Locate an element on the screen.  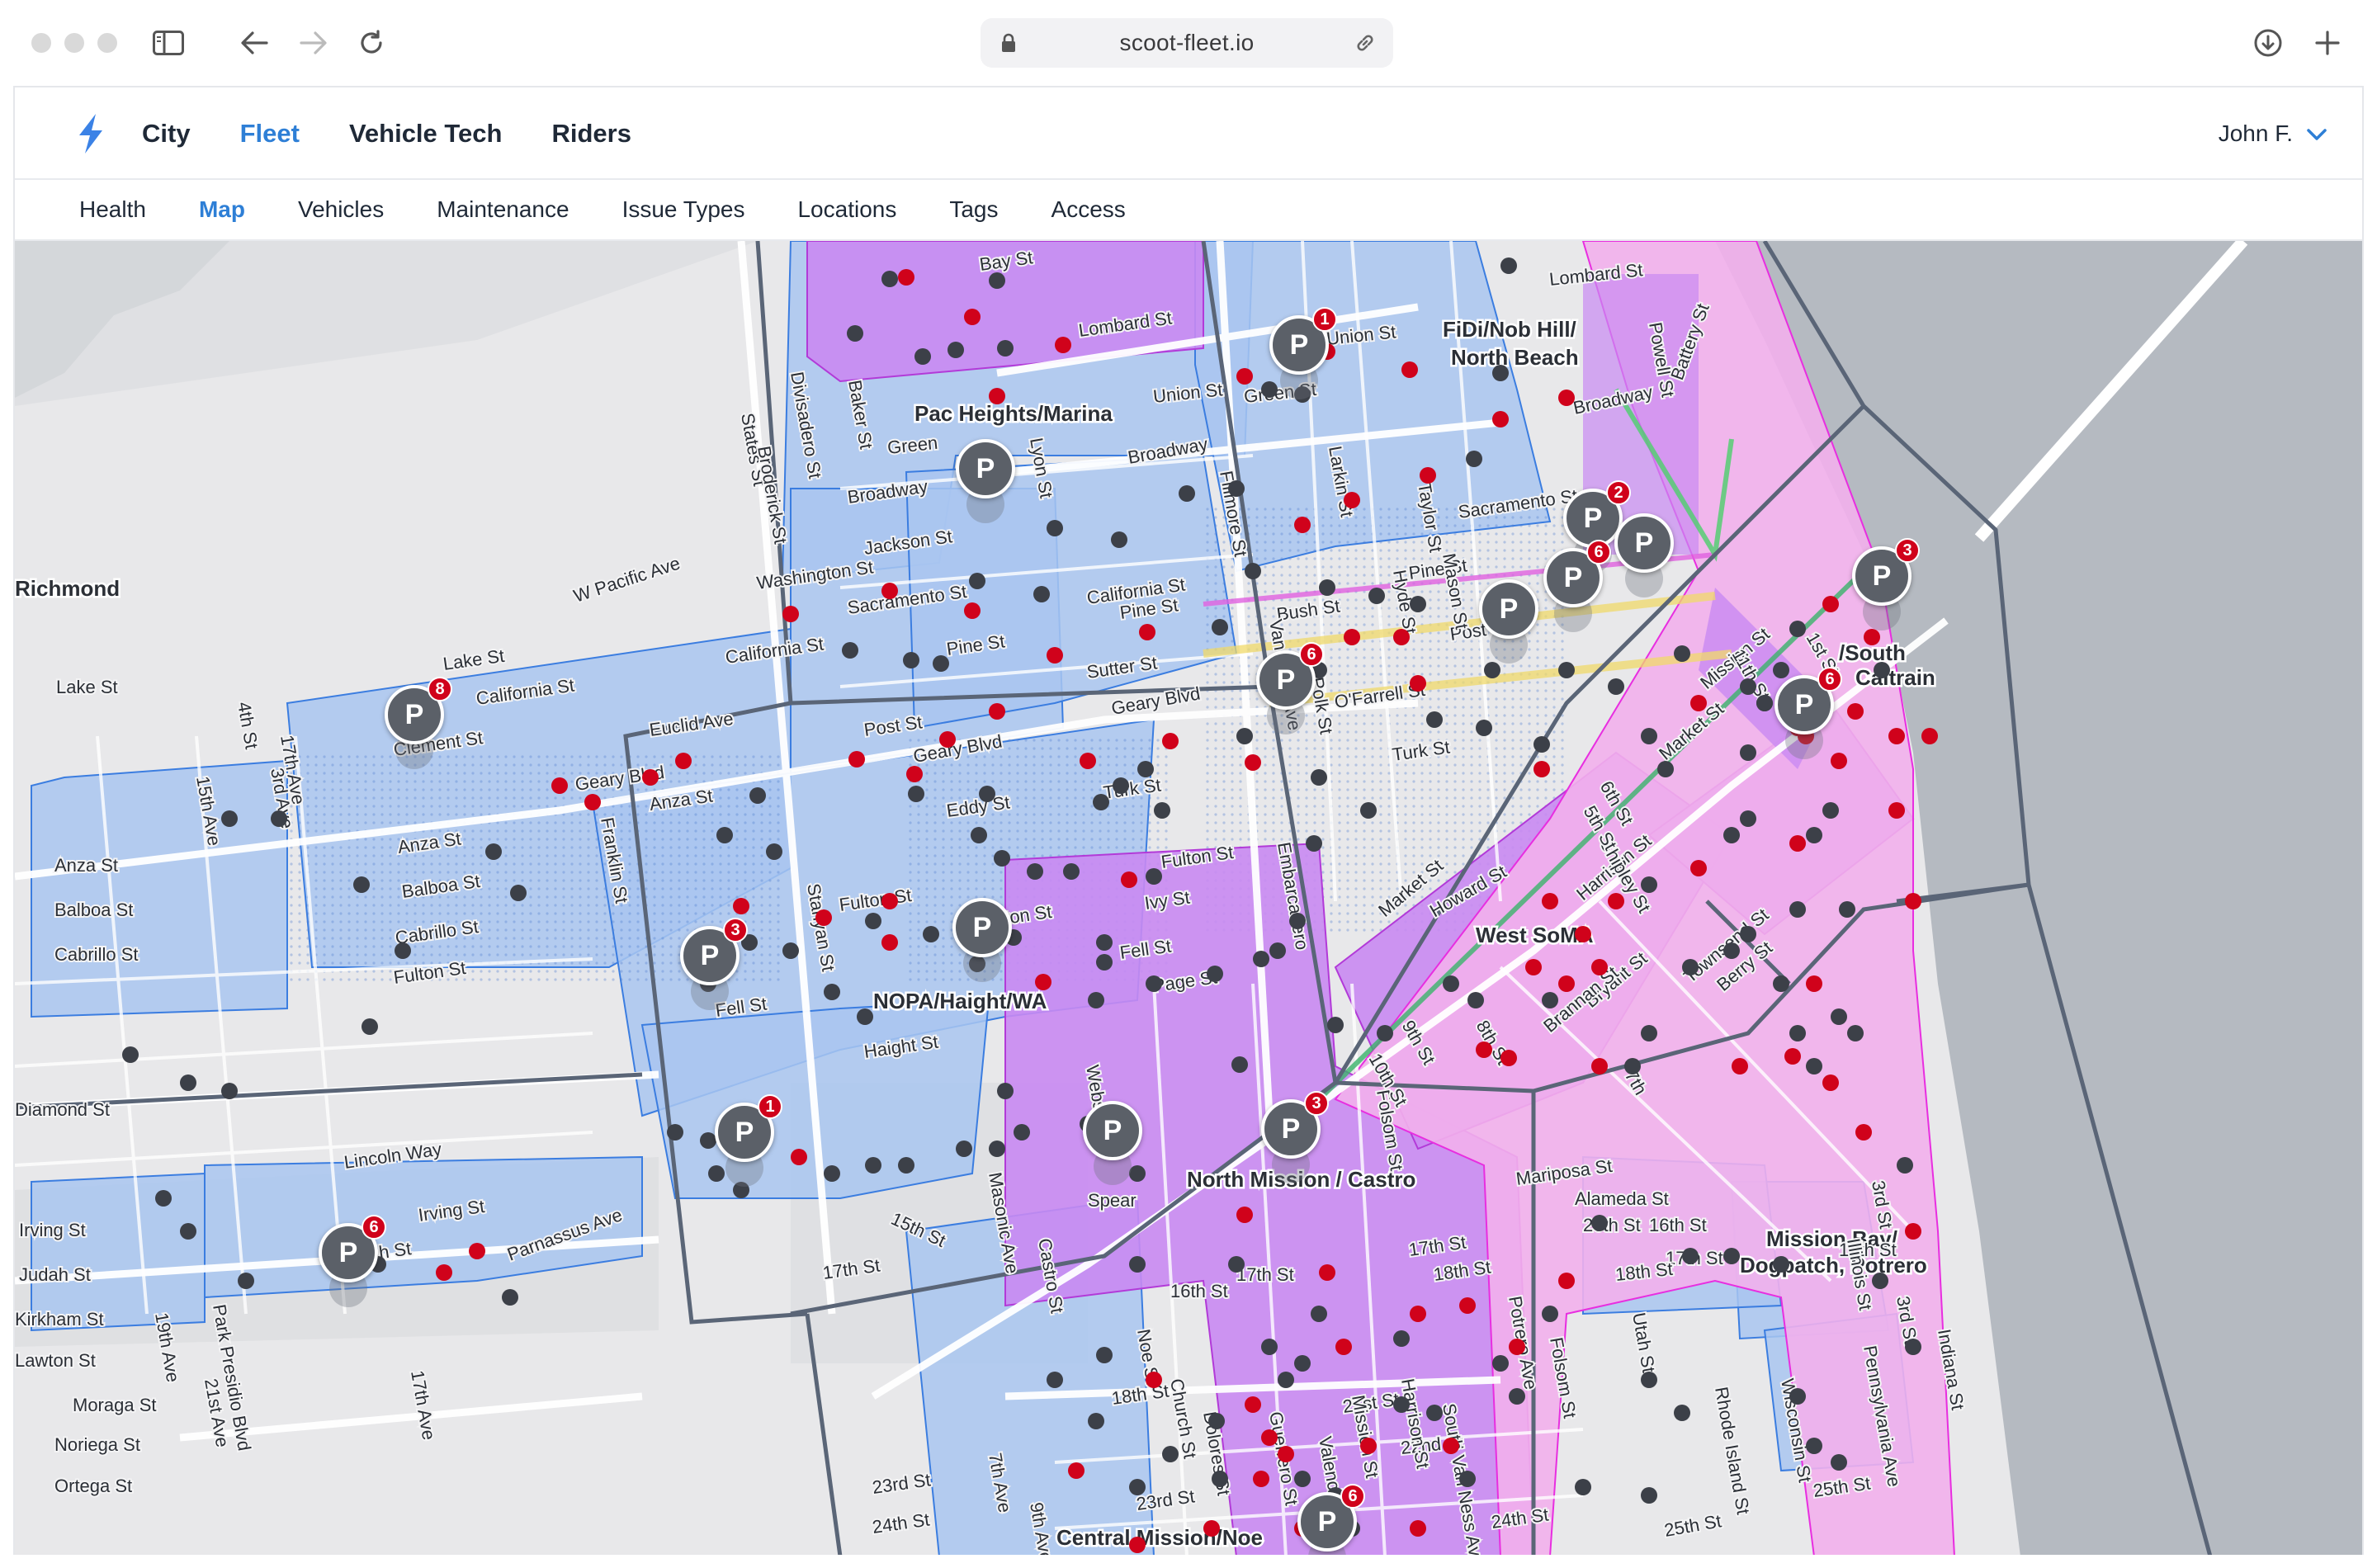
reload-icon is located at coordinates (371, 43).